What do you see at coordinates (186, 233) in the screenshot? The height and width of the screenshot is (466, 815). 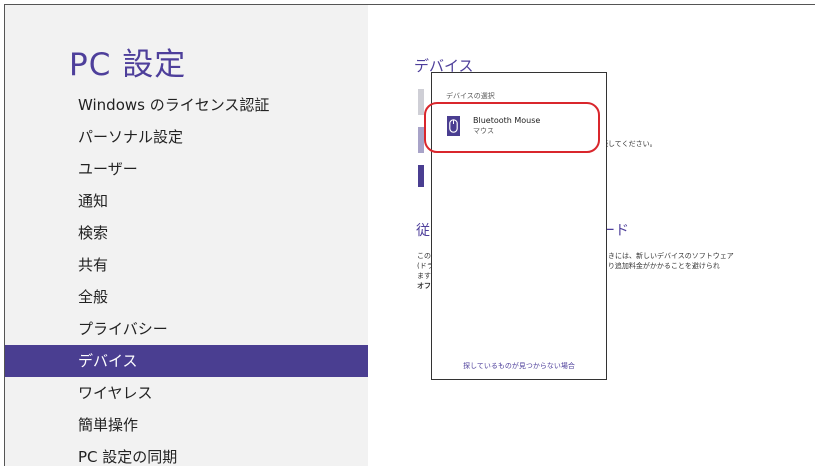 I see `sidebar-item-search: 検索` at bounding box center [186, 233].